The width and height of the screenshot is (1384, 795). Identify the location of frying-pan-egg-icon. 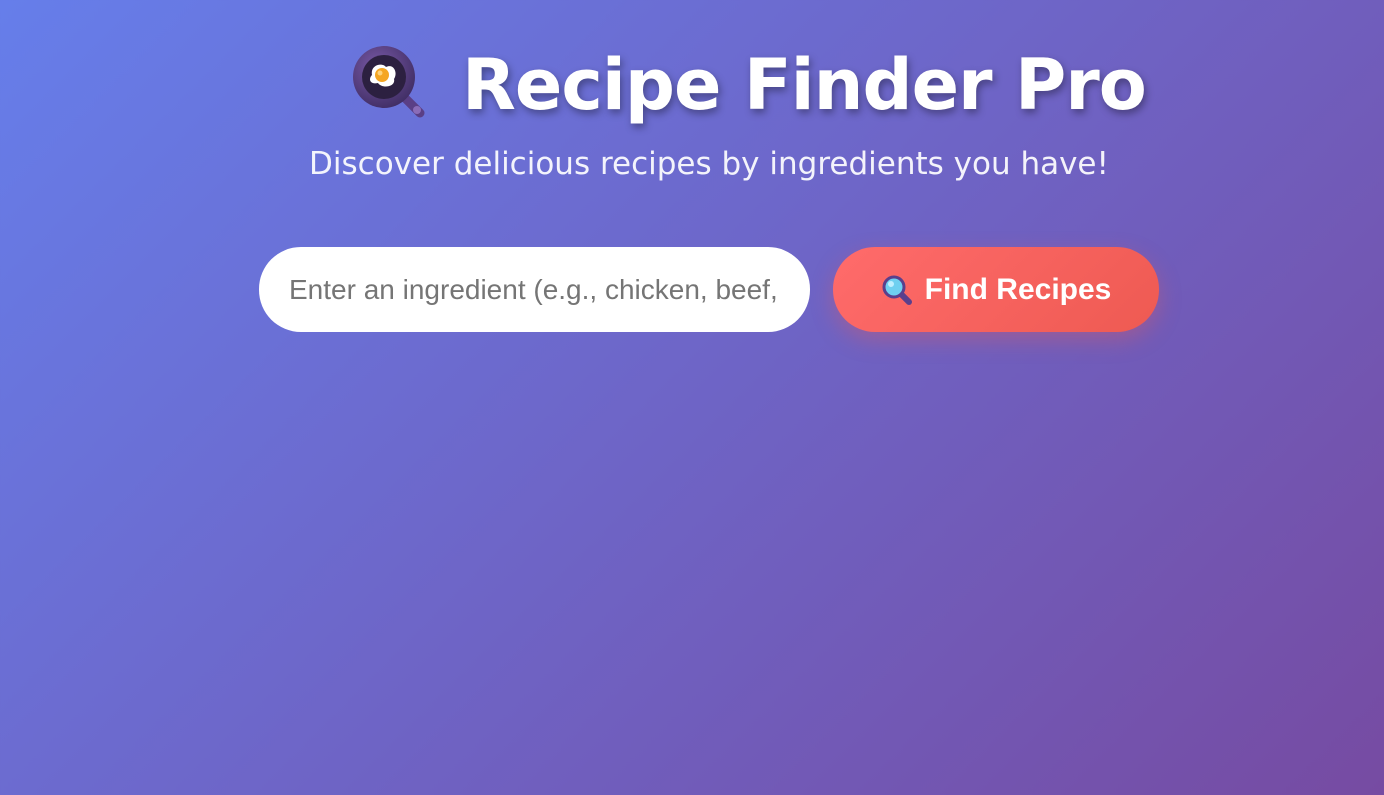
(392, 85).